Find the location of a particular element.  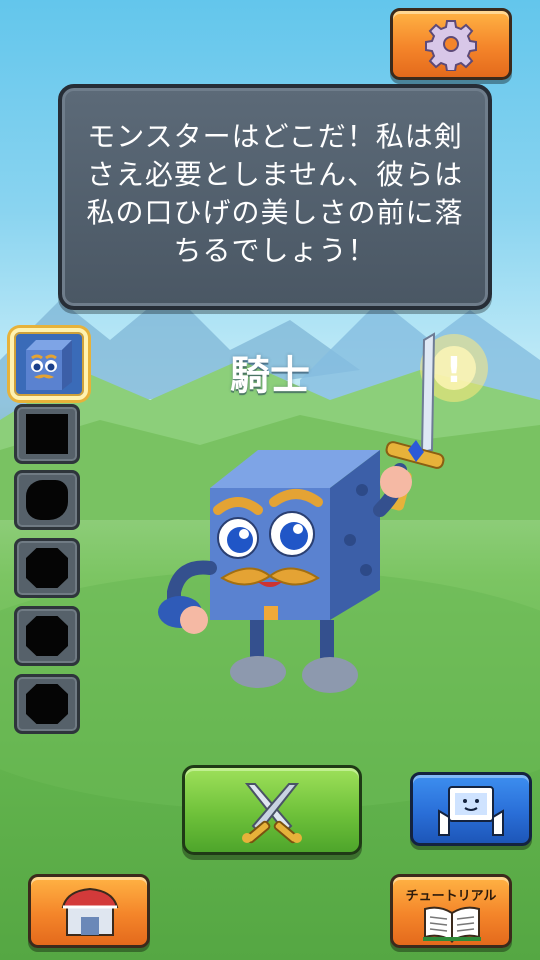

shop-icon is located at coordinates (90, 911).